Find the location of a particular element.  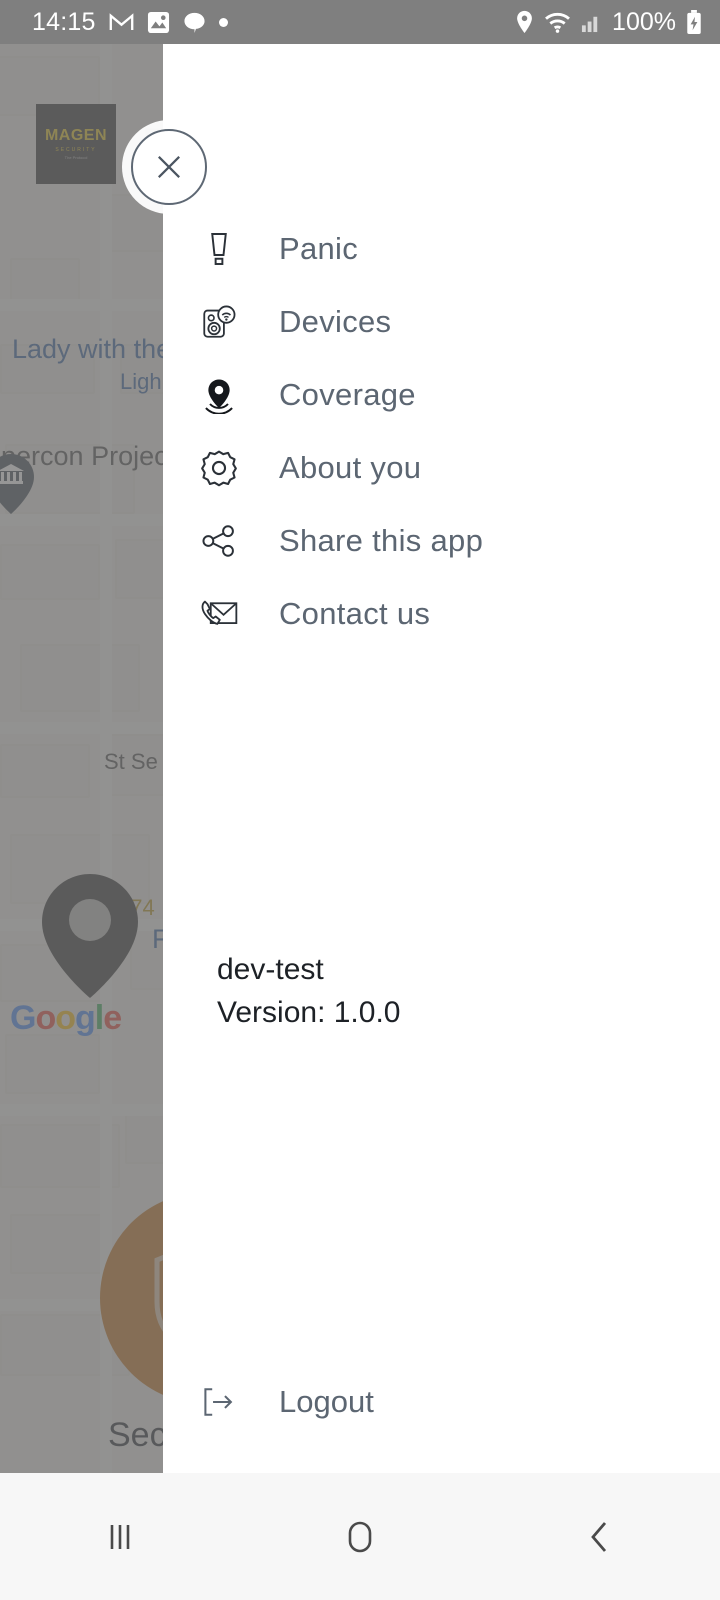

envelope-phone-icon is located at coordinates (219, 614).